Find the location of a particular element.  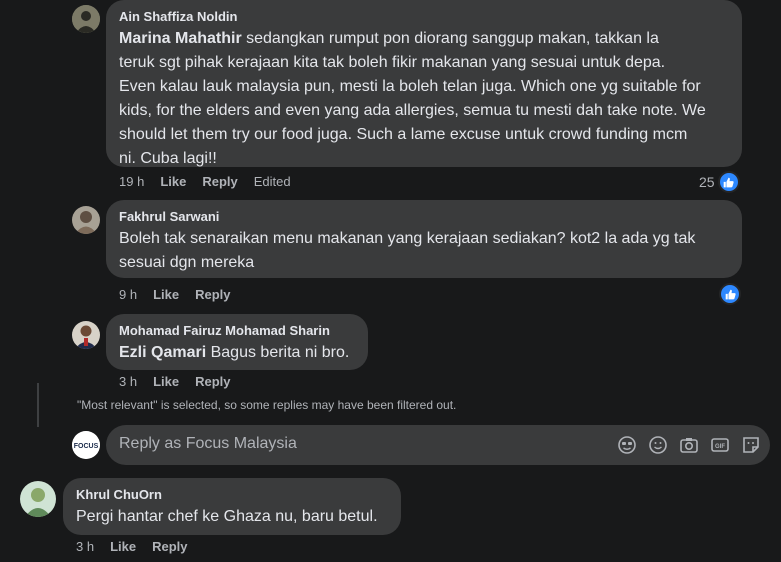

emoji-icon is located at coordinates (658, 445).